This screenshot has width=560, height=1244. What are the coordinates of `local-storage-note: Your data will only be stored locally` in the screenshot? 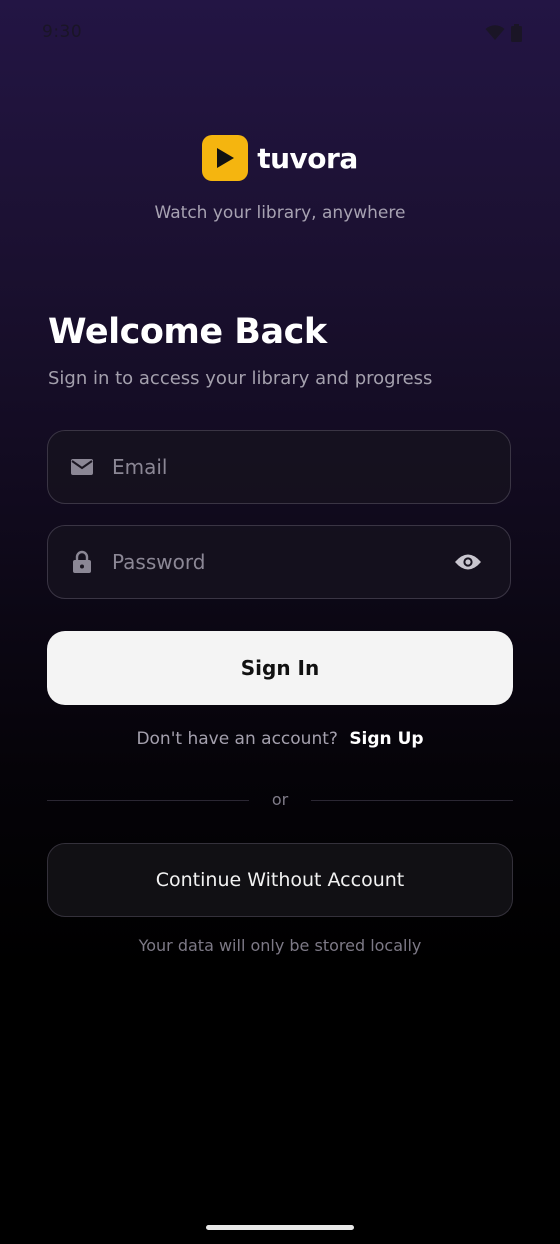 It's located at (280, 945).